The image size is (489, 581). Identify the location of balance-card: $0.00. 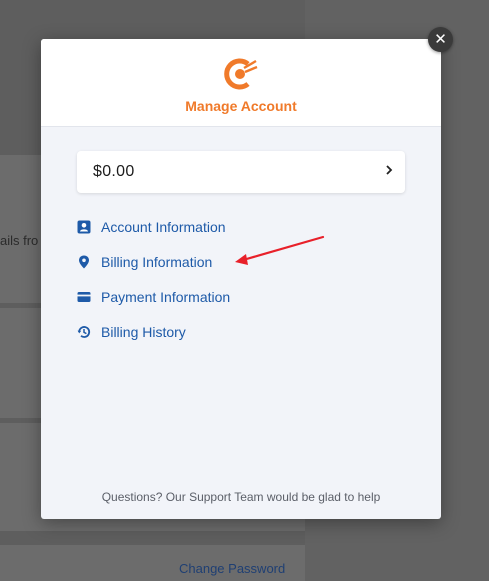
(241, 172).